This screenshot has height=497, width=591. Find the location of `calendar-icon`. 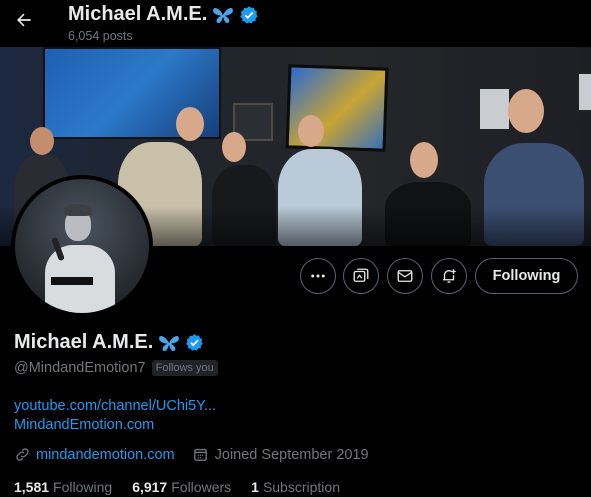

calendar-icon is located at coordinates (200, 454).